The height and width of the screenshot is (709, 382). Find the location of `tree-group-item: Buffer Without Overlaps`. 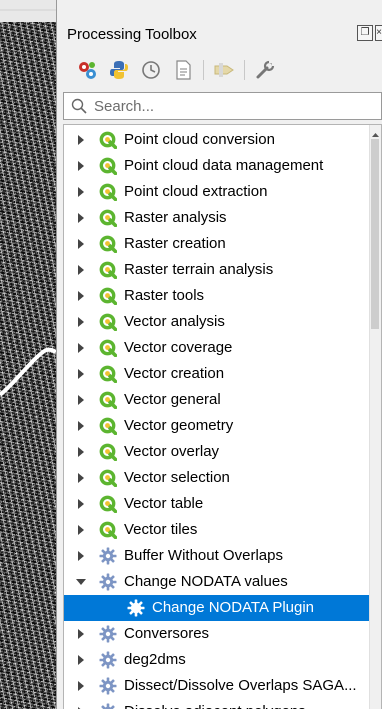

tree-group-item: Buffer Without Overlaps is located at coordinates (218, 556).